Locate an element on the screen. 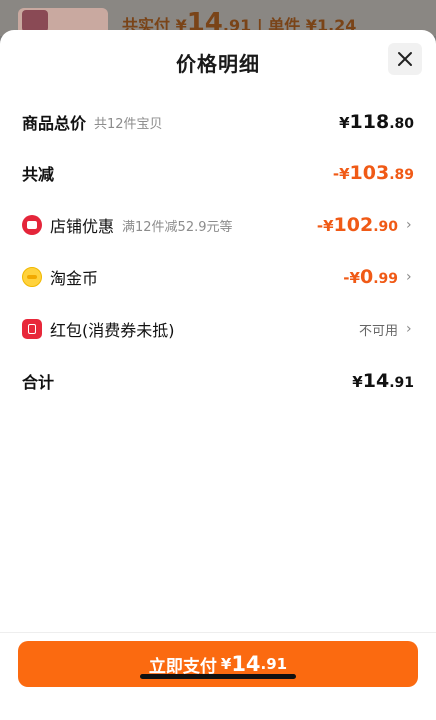 This screenshot has height=720, width=436. pay-currency-symbol: ¥ is located at coordinates (226, 664).